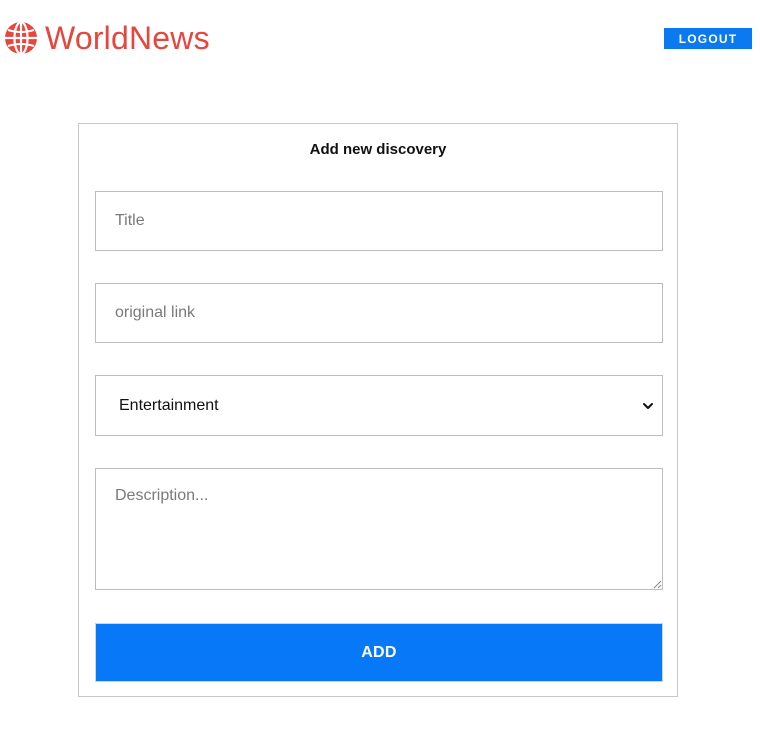  I want to click on chevron-down-icon, so click(648, 405).